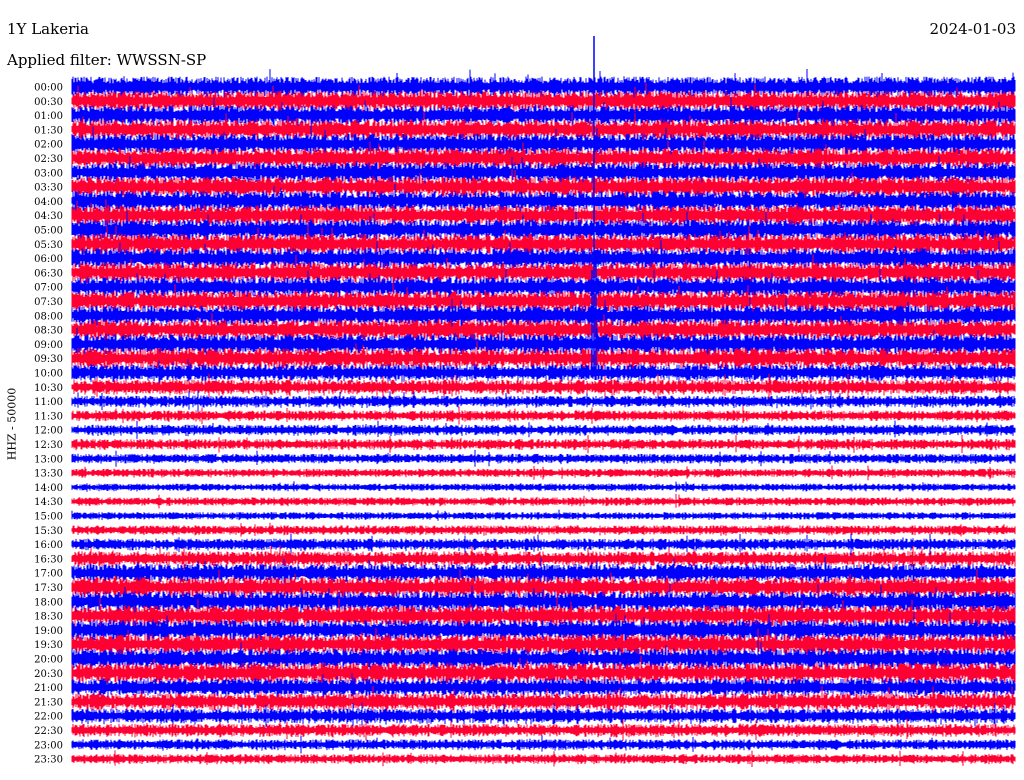 The image size is (1024, 780). What do you see at coordinates (48, 88) in the screenshot?
I see `row-time-label: 00:00` at bounding box center [48, 88].